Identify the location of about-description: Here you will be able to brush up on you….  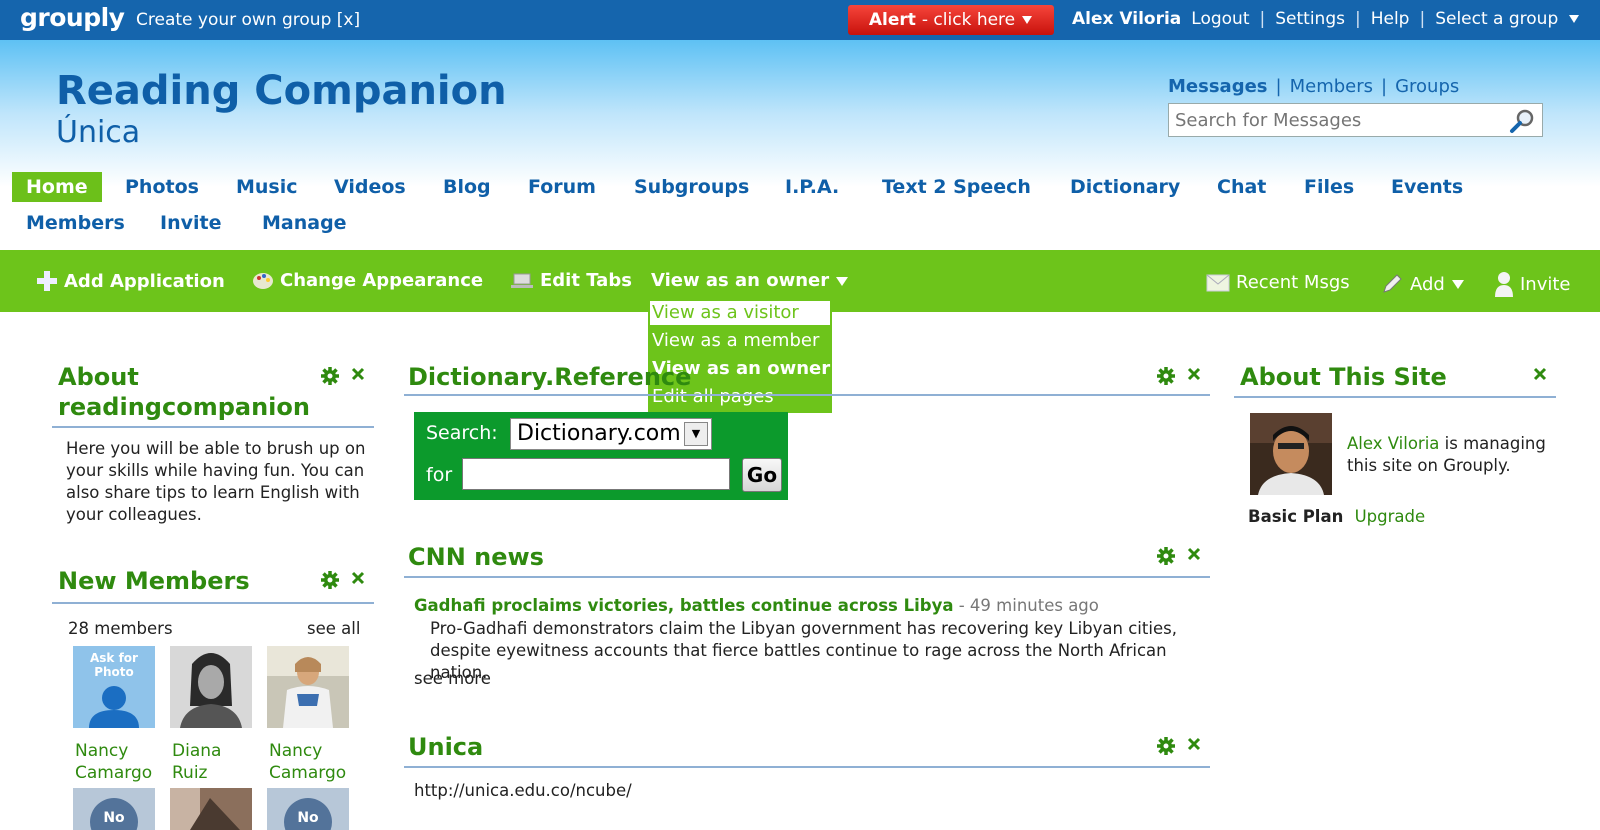
(216, 481).